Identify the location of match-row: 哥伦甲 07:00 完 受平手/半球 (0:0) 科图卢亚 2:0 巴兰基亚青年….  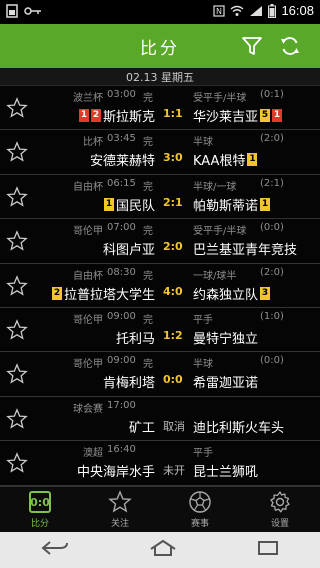
(160, 241).